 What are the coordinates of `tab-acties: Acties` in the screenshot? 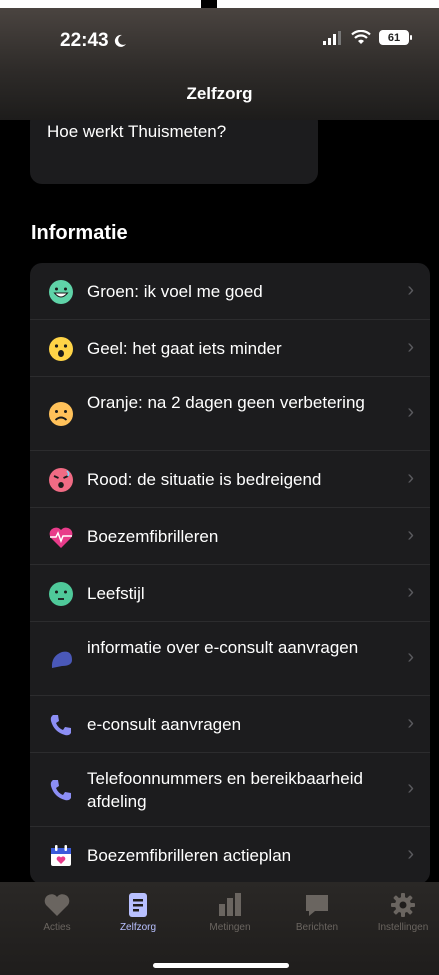 It's located at (57, 912).